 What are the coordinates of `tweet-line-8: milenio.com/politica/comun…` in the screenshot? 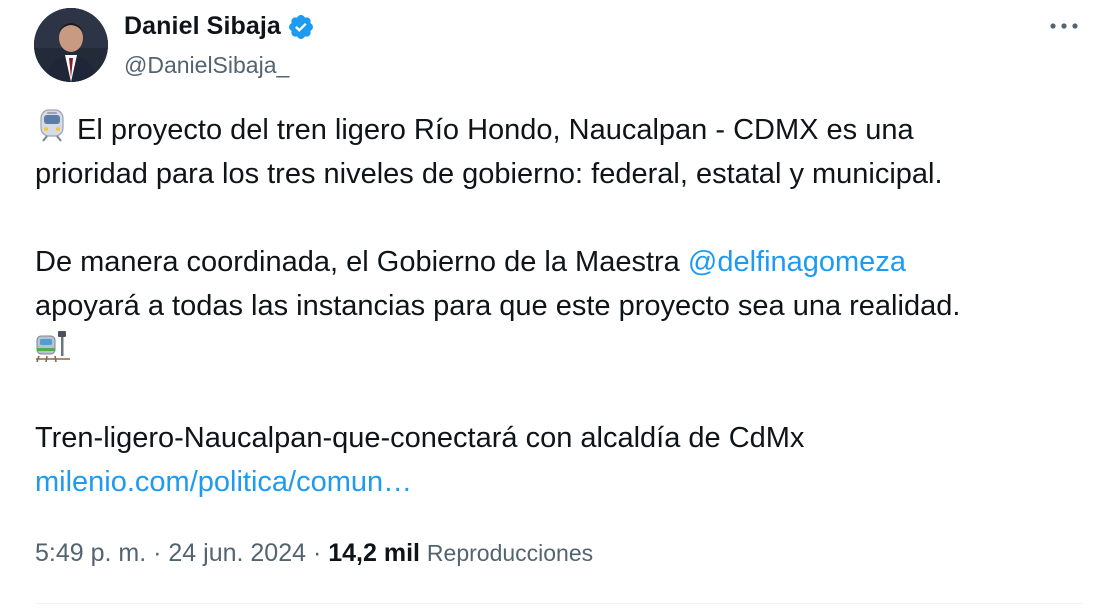 It's located at (565, 482).